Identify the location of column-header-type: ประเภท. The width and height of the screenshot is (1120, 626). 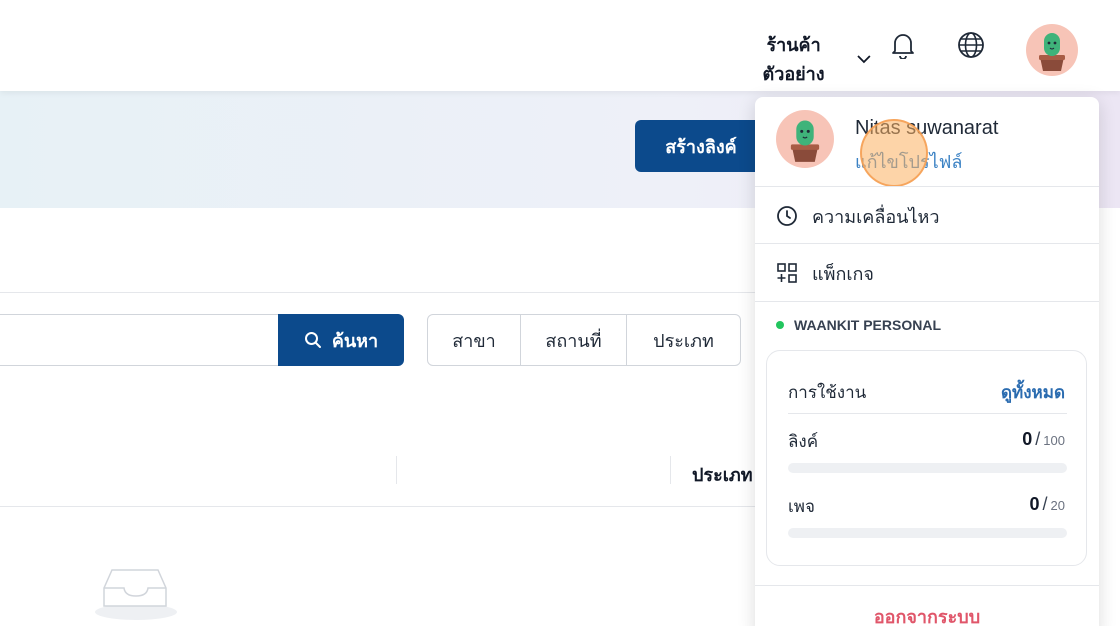
(722, 475).